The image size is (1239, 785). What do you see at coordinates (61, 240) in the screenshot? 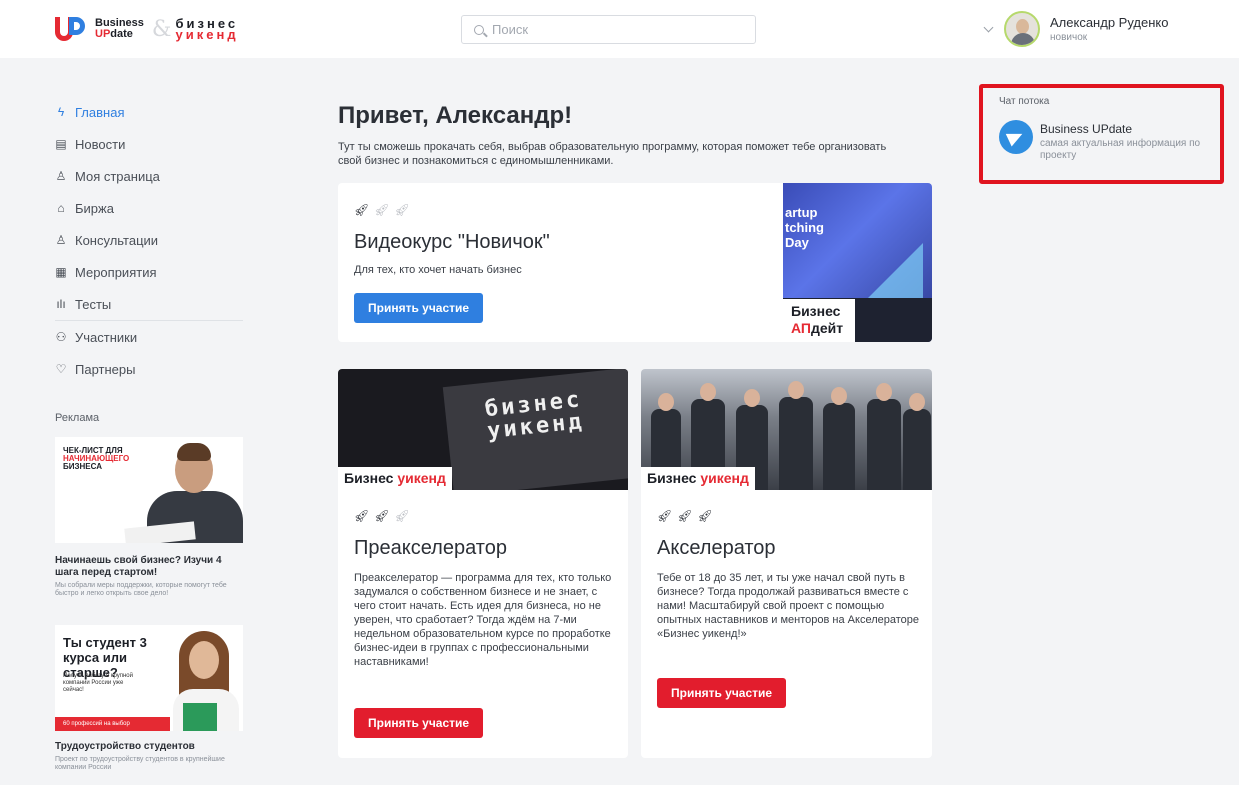
I see `consultation-icon: ♙` at bounding box center [61, 240].